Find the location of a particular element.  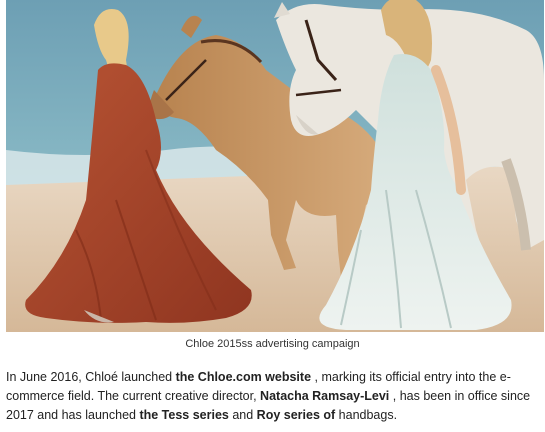

paragraph-text-5: handbags. is located at coordinates (366, 415).